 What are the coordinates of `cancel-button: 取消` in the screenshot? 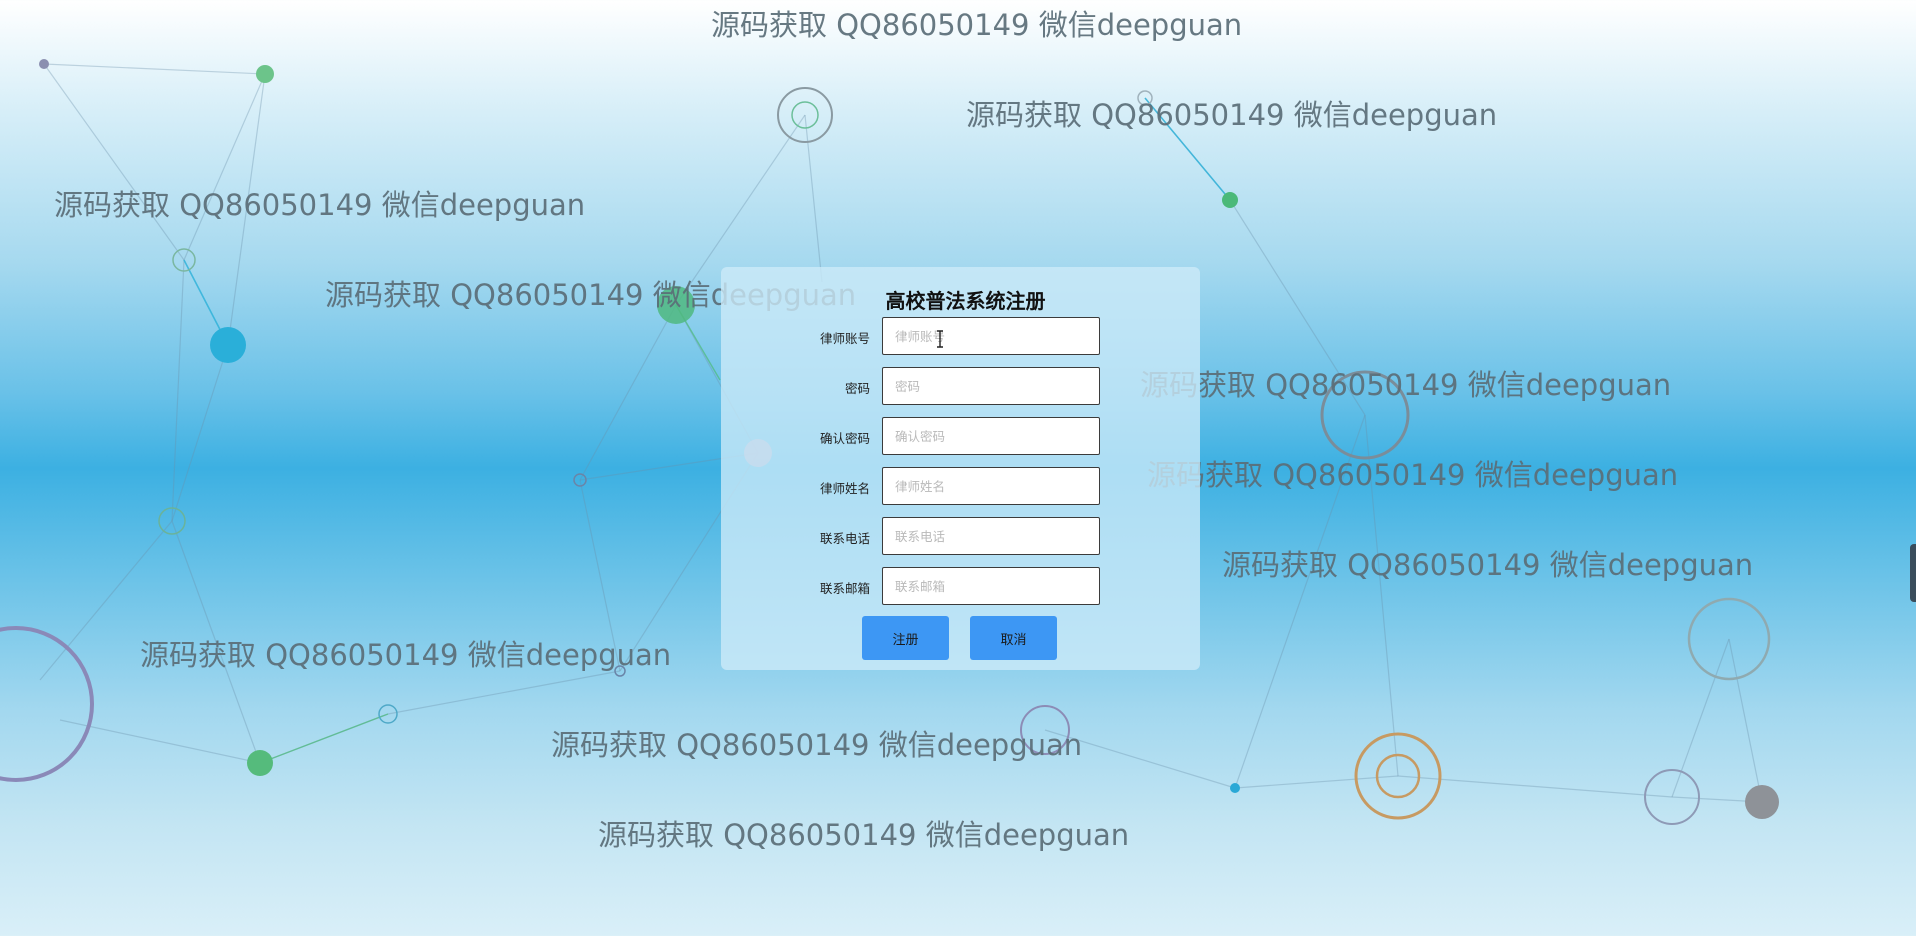 It's located at (1013, 638).